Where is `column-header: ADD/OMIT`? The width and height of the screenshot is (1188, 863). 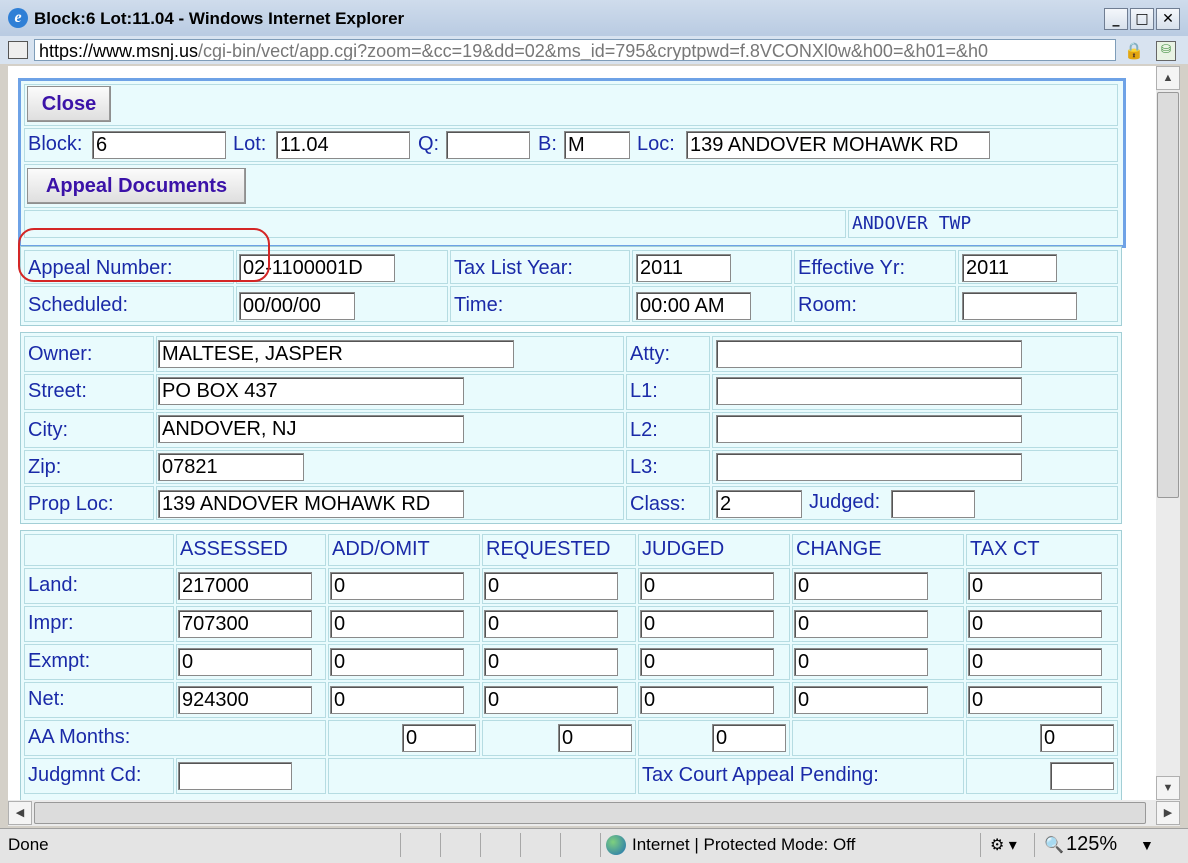 column-header: ADD/OMIT is located at coordinates (381, 549).